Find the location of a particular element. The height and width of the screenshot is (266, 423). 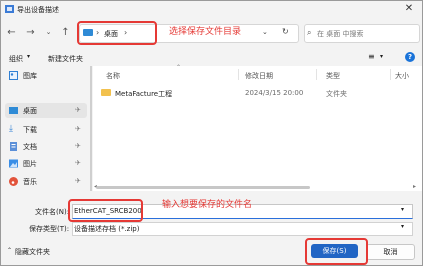

download-icon: ⤓ is located at coordinates (11, 129).